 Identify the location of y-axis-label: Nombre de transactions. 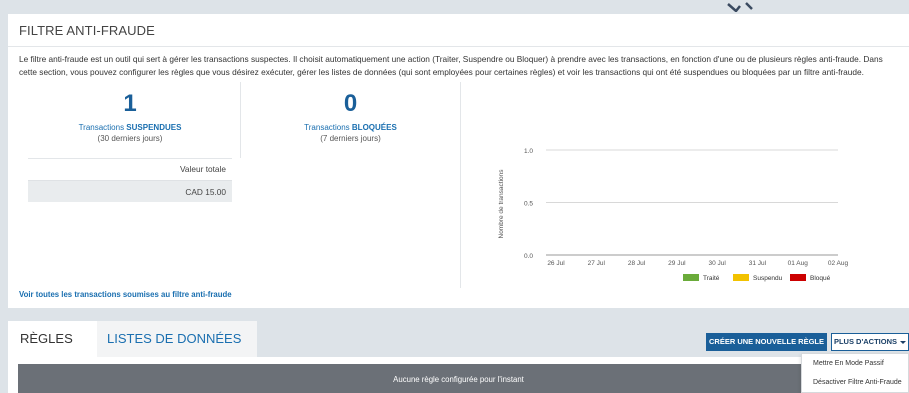
(501, 204).